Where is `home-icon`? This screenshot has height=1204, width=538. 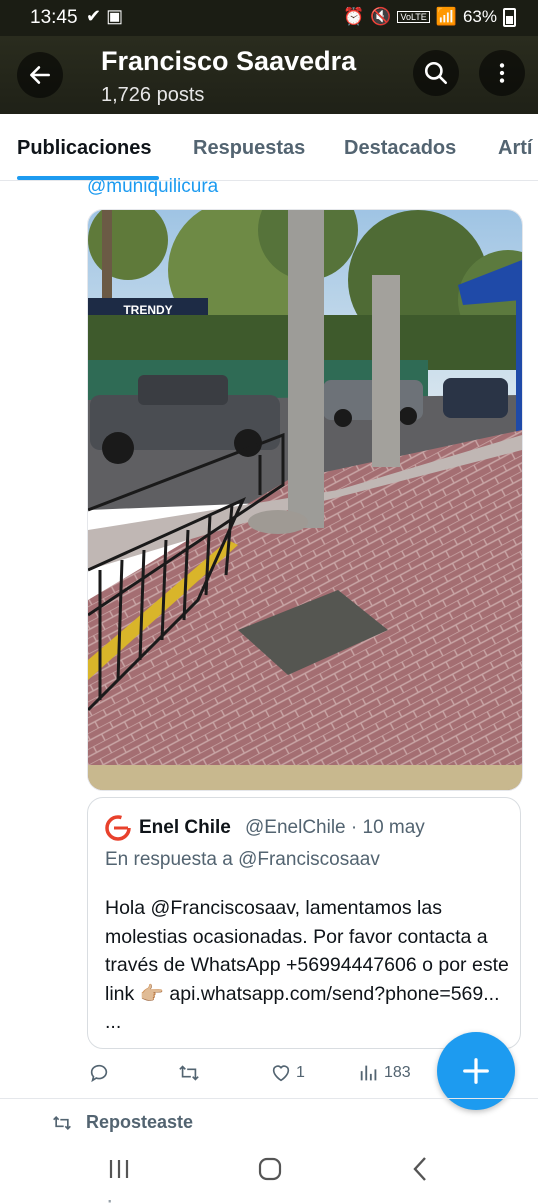 home-icon is located at coordinates (270, 1169).